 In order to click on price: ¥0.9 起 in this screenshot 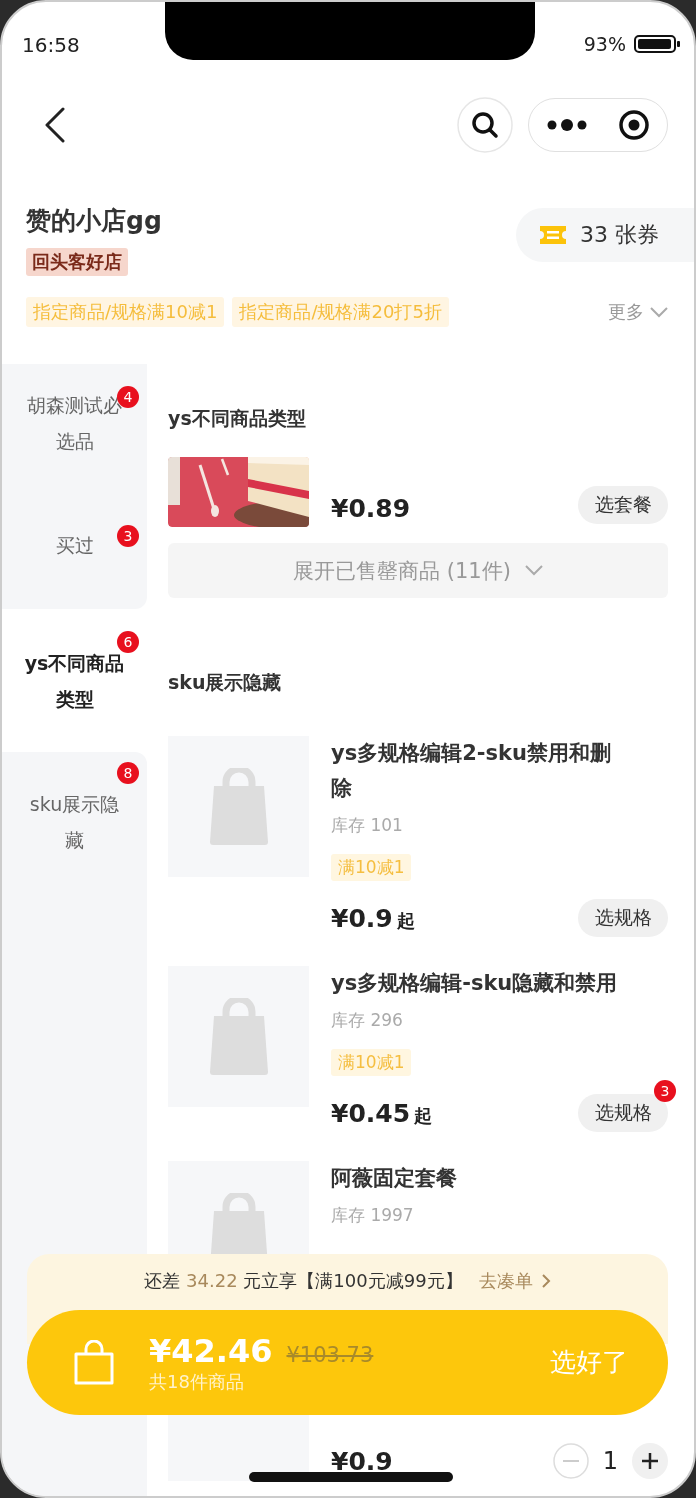, I will do `click(373, 918)`.